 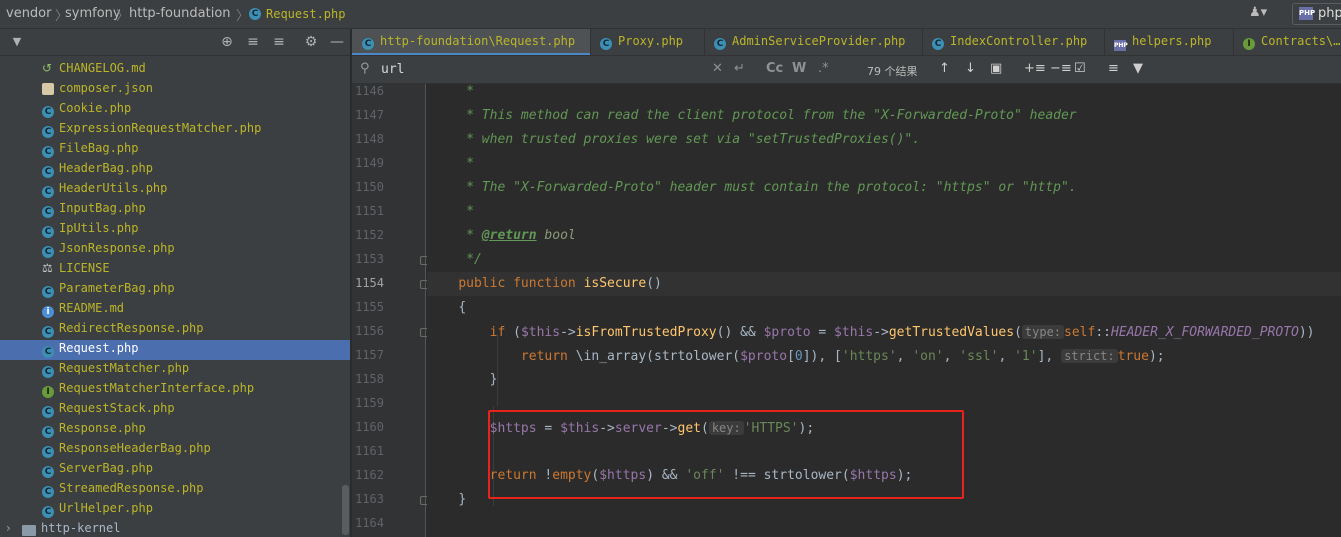 What do you see at coordinates (175, 230) in the screenshot?
I see `tree-item: C IpUtils.php` at bounding box center [175, 230].